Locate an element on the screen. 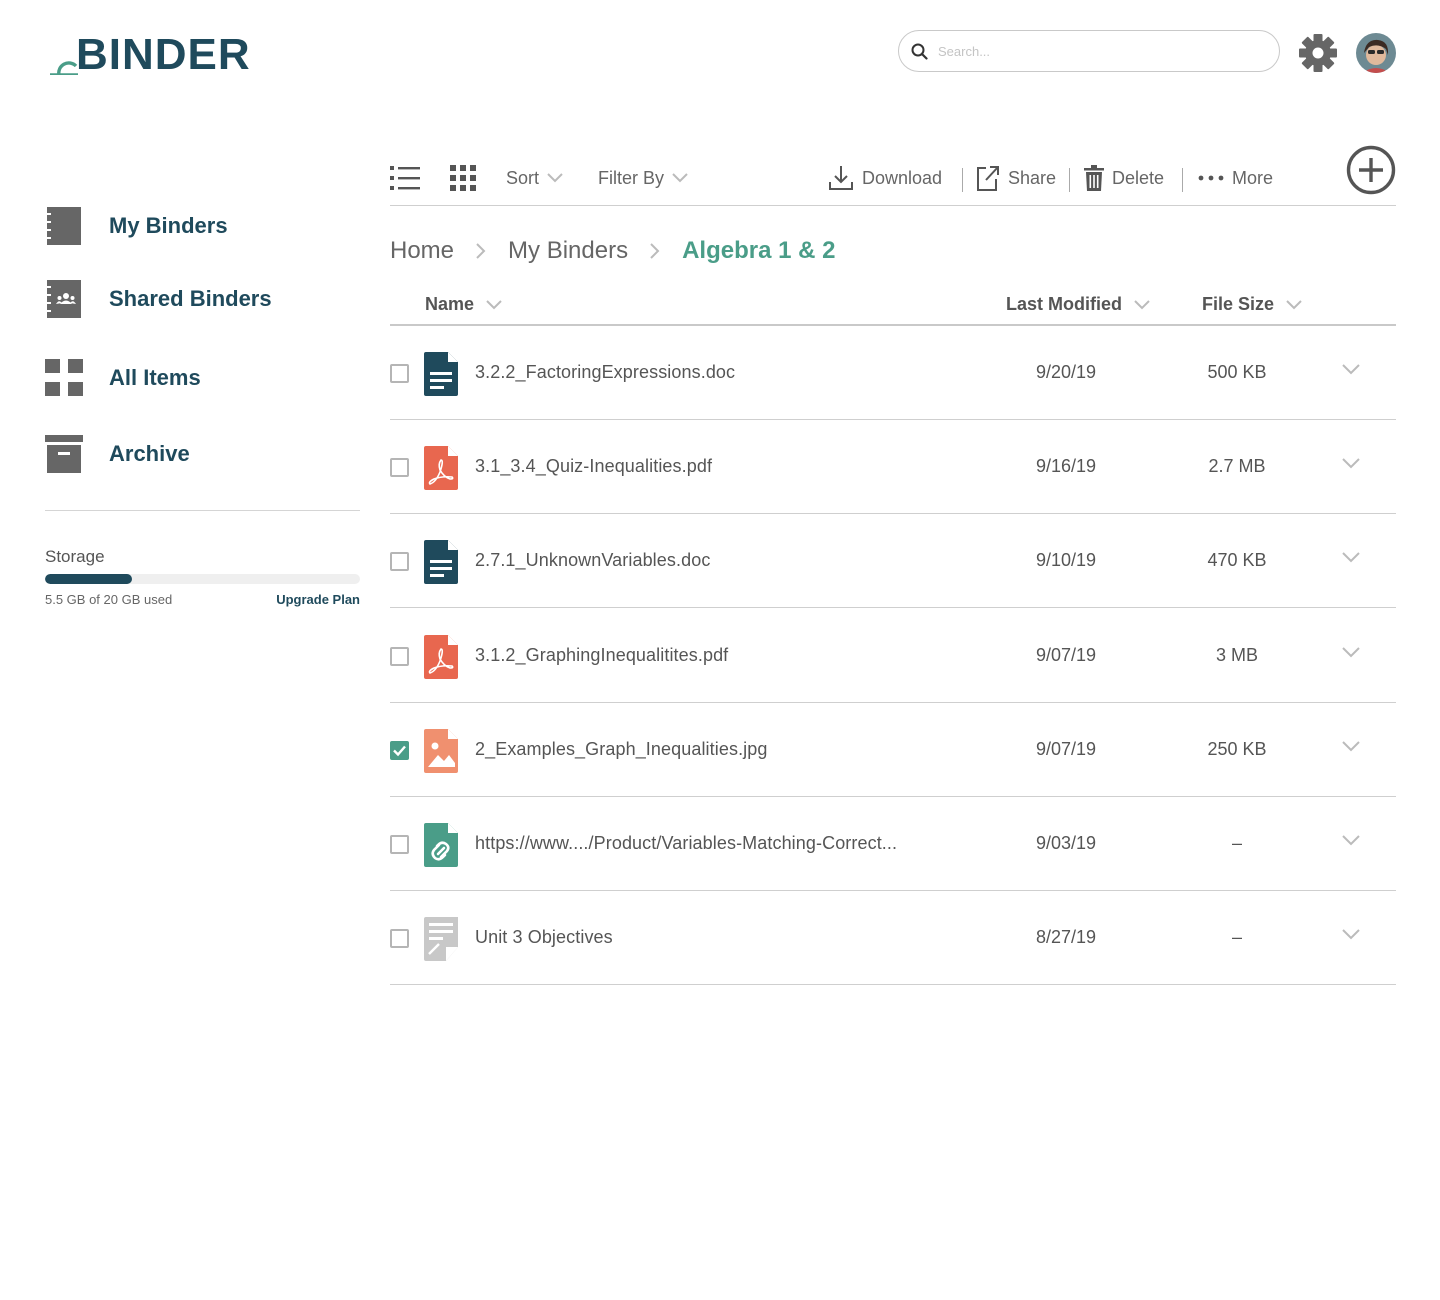 The width and height of the screenshot is (1440, 1300). storage-used-text: 5.5 GB of 20 GB used is located at coordinates (109, 599).